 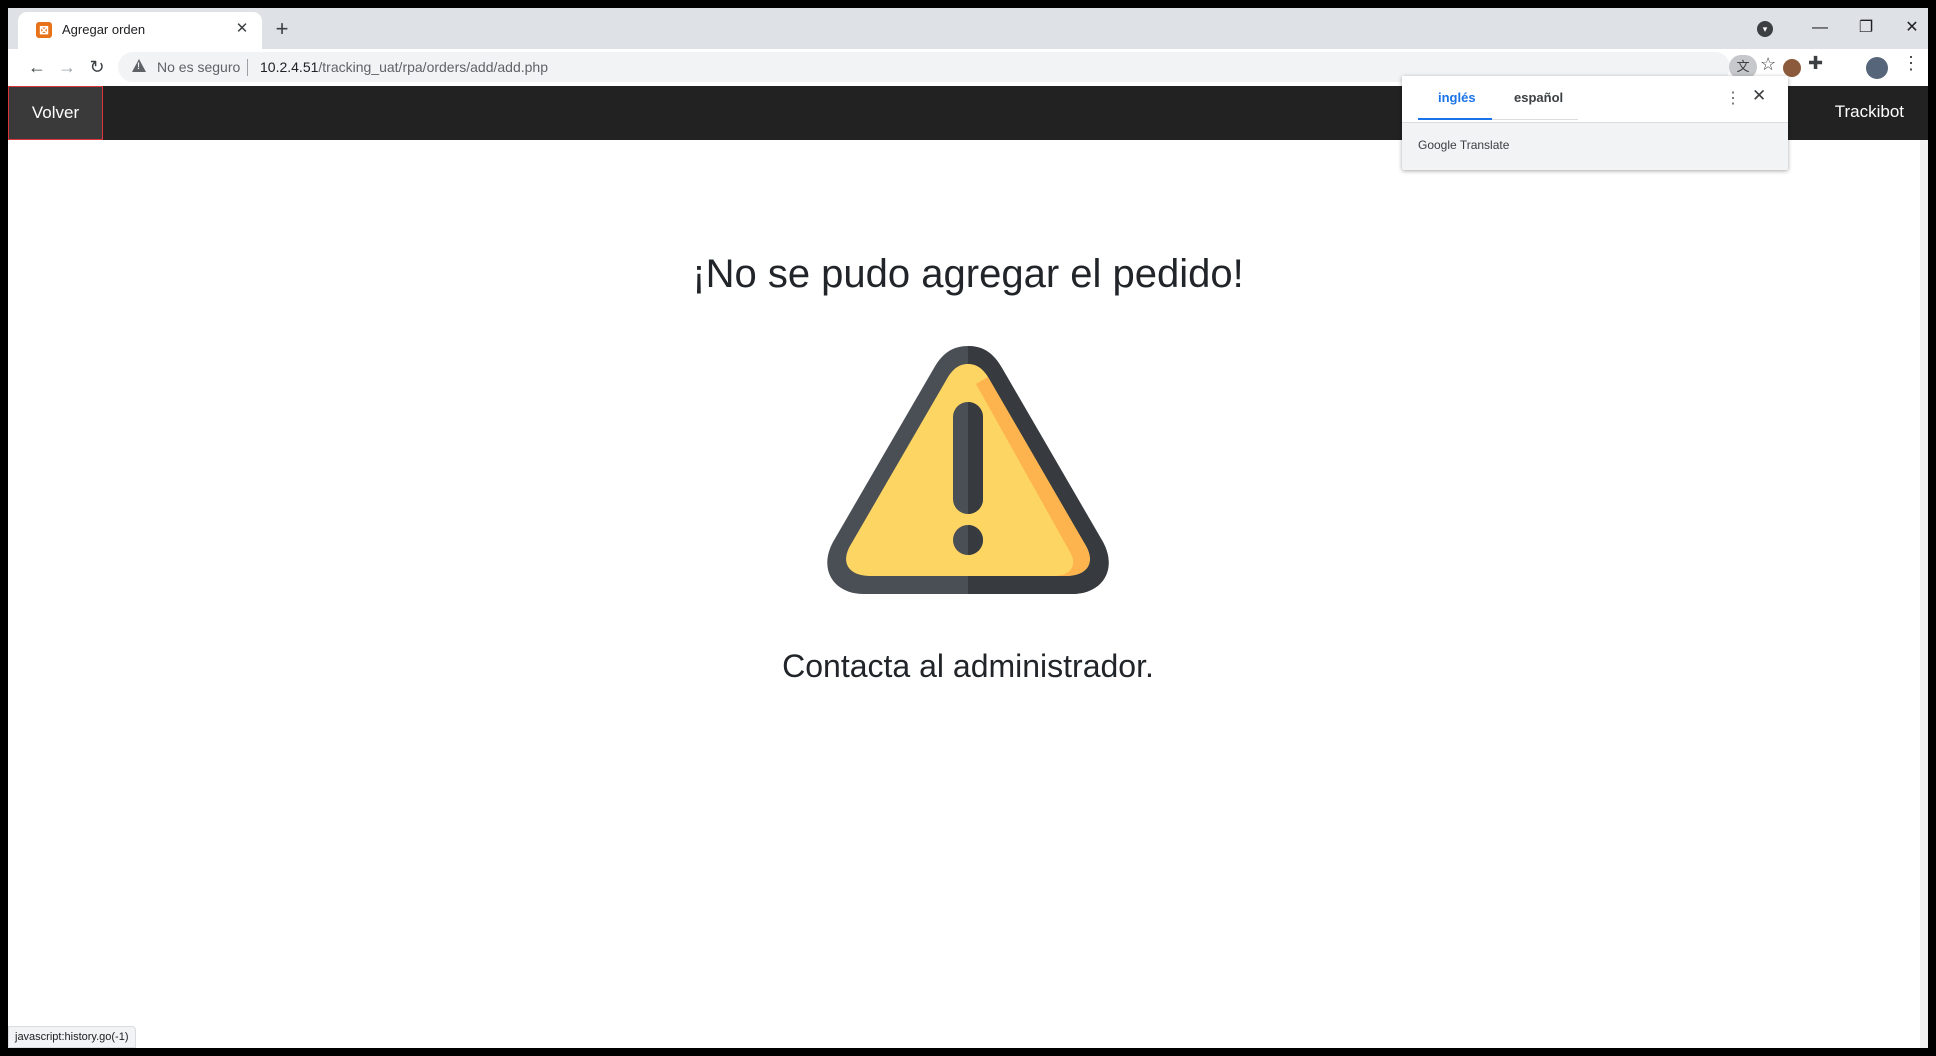 What do you see at coordinates (1877, 68) in the screenshot?
I see `profile-avatar-icon` at bounding box center [1877, 68].